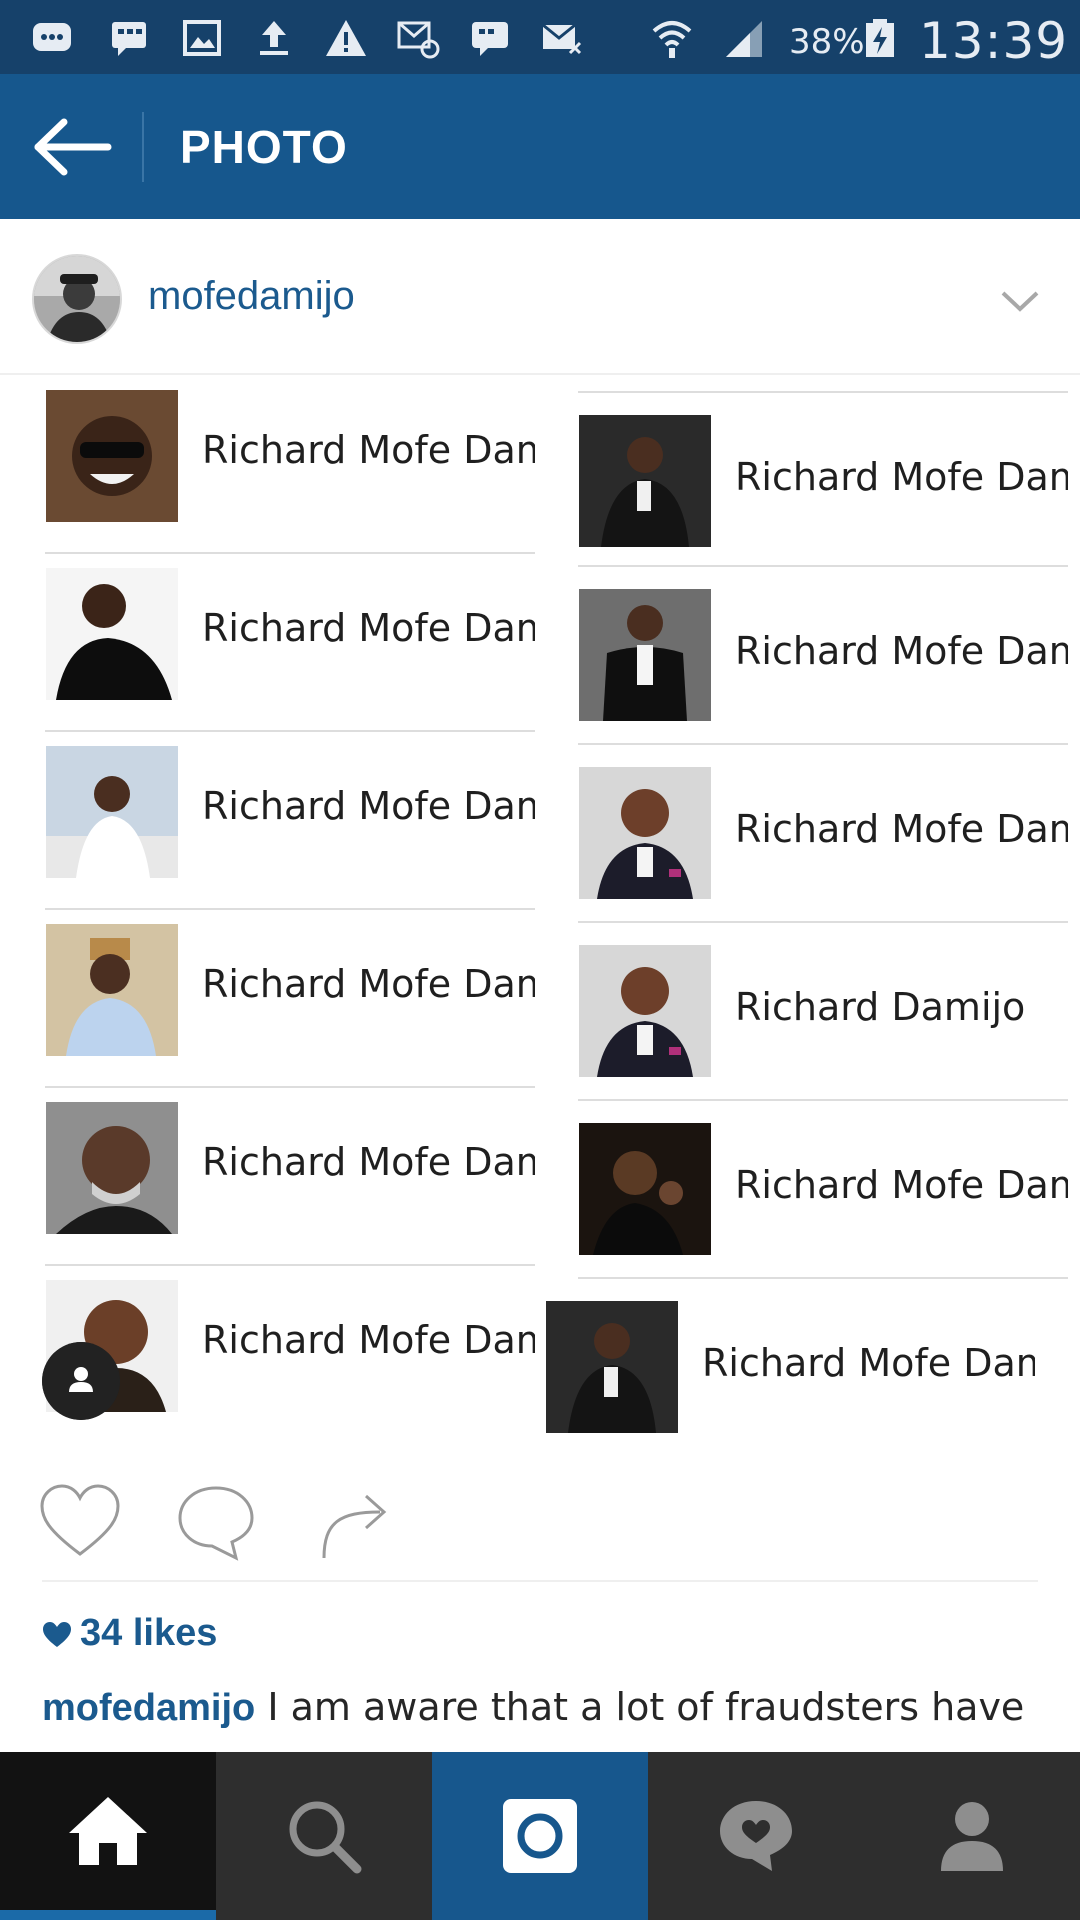 The image size is (1080, 1920). I want to click on search-icon, so click(325, 1837).